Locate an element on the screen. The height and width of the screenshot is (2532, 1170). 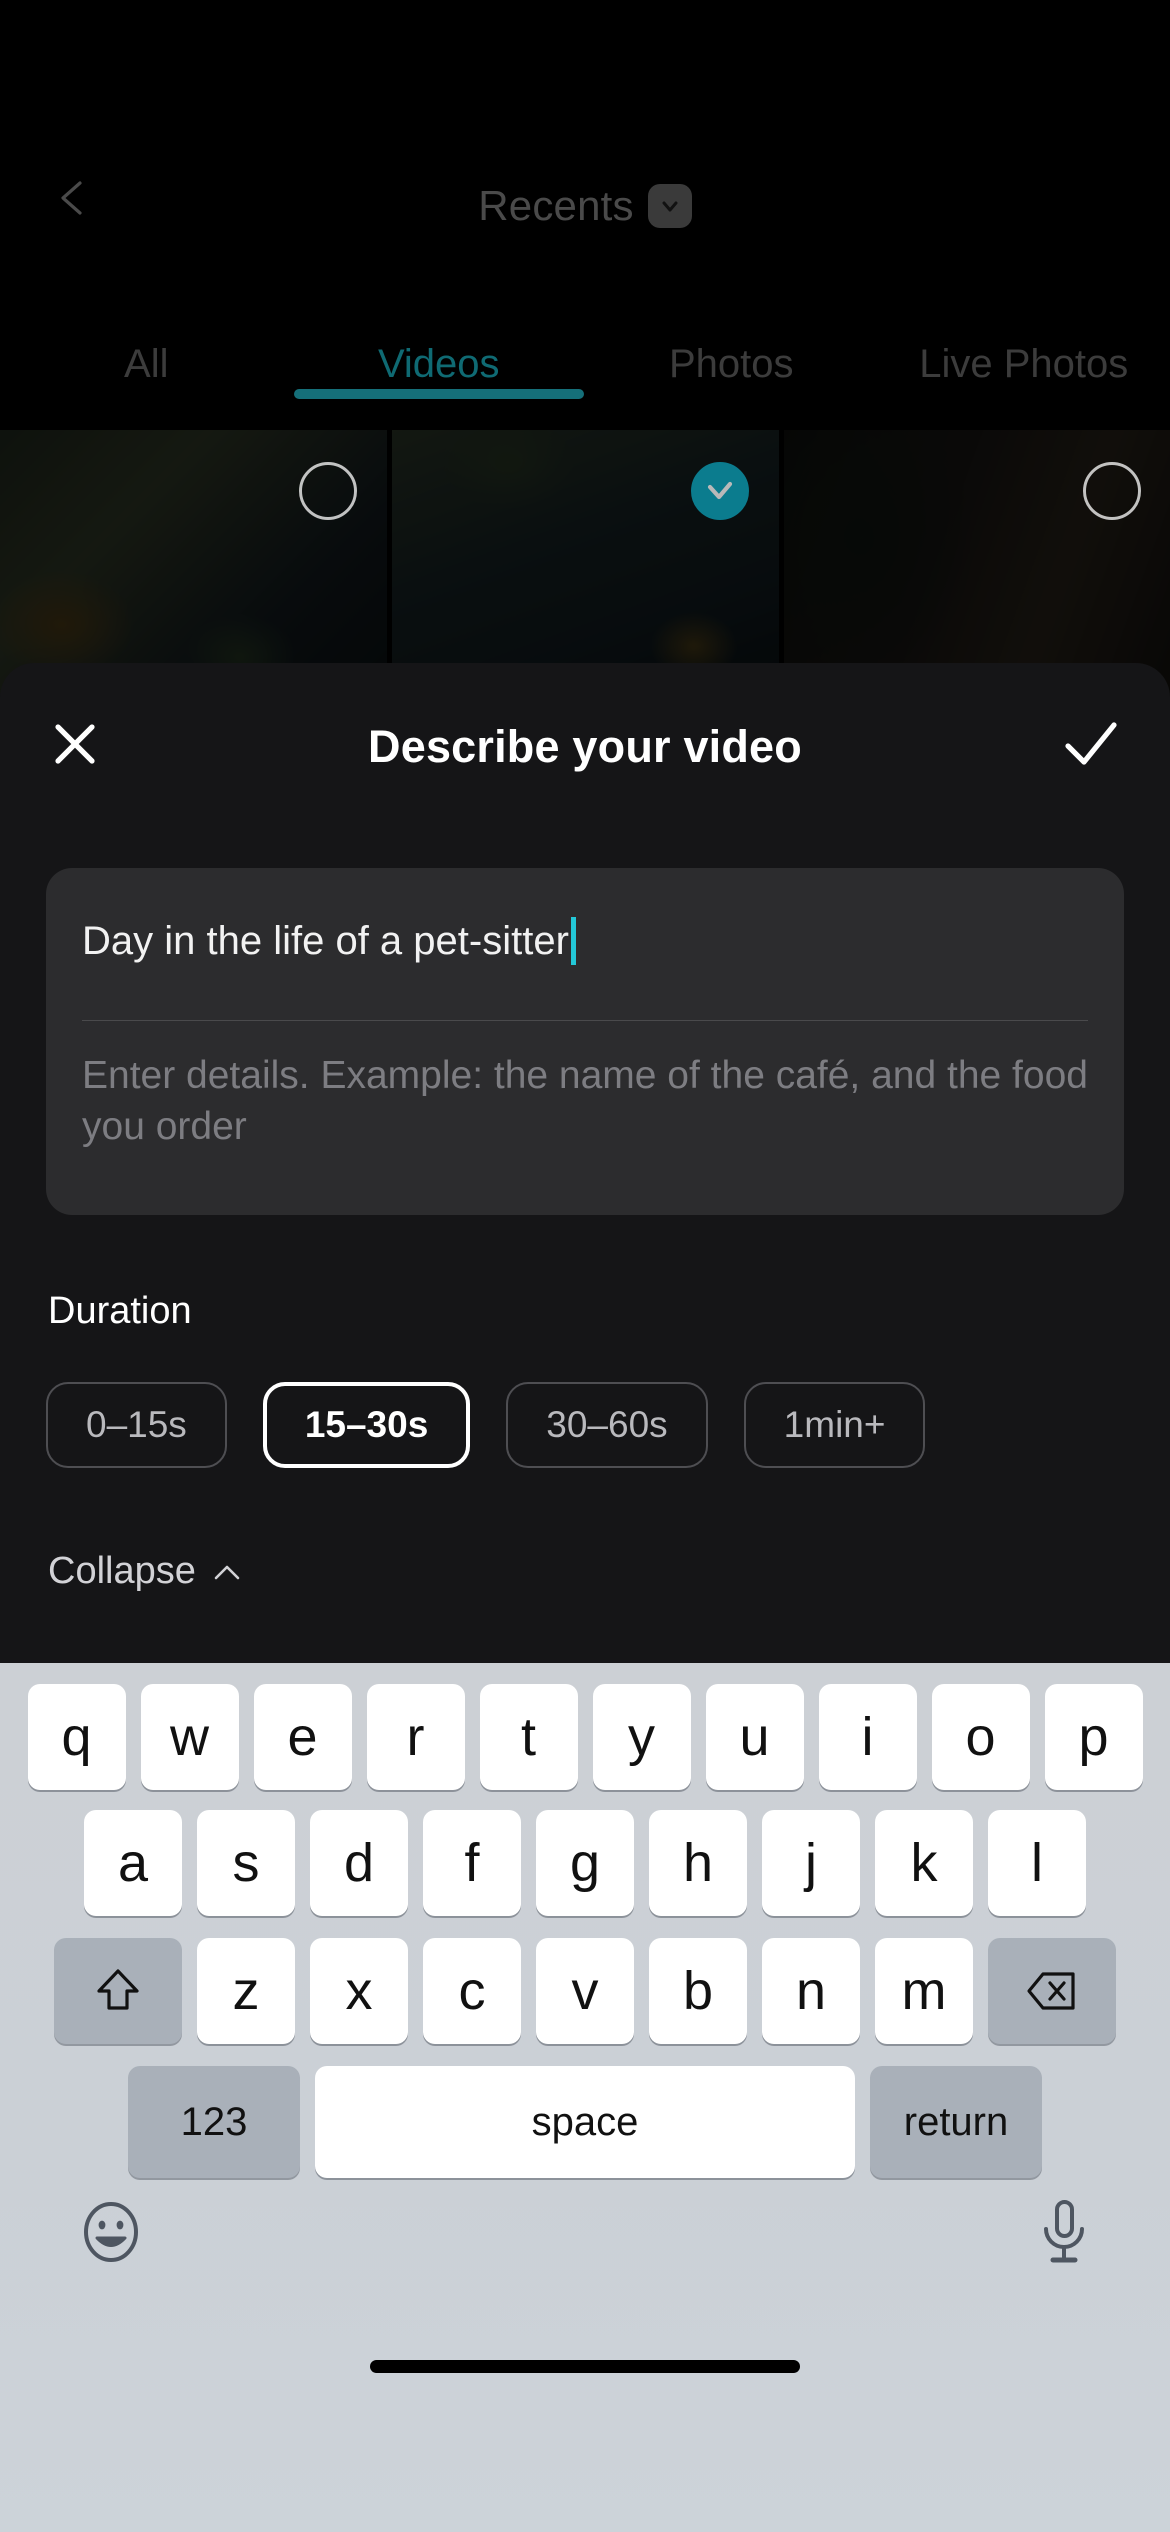
chevron-up-icon is located at coordinates (227, 1572).